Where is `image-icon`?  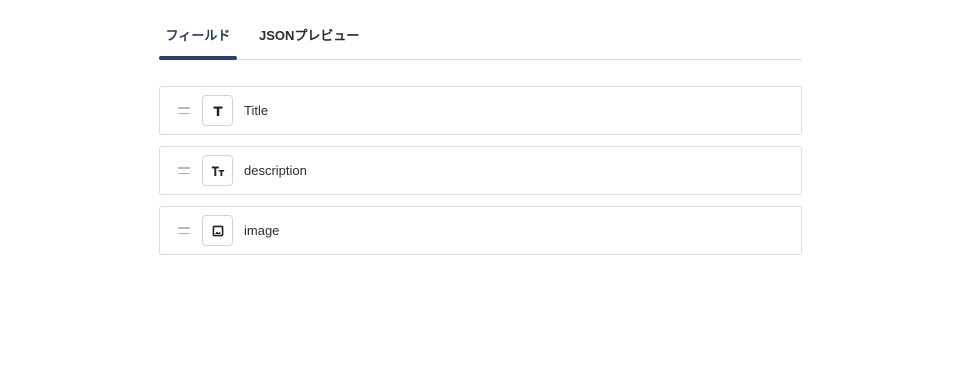
image-icon is located at coordinates (217, 230).